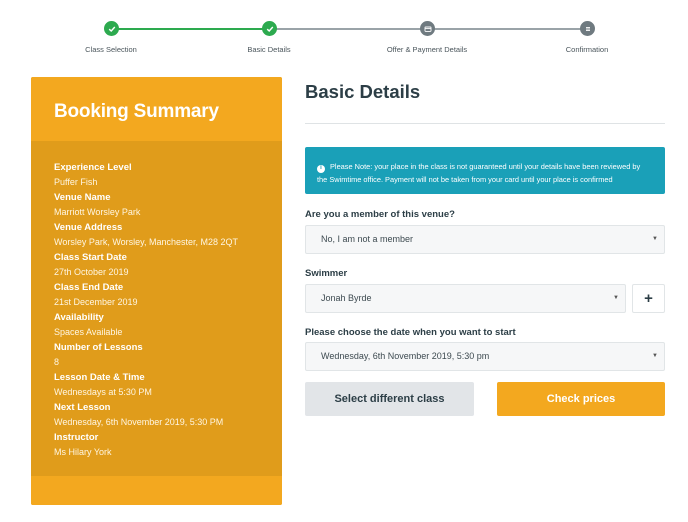  I want to click on summary-value: 27th October 2019, so click(91, 272).